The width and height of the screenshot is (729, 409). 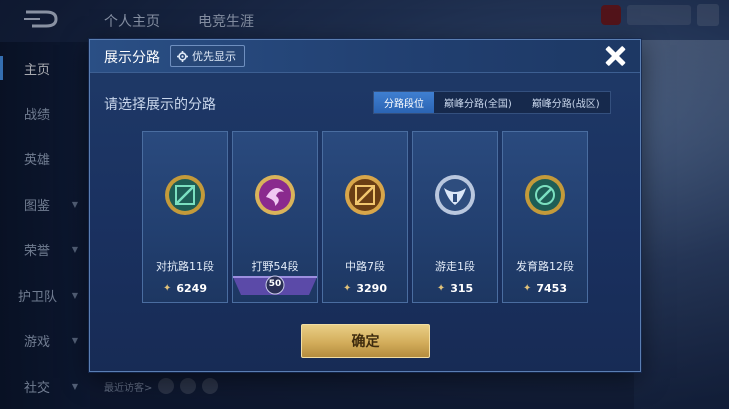 I want to click on lane-score-value: 3290, so click(x=371, y=288).